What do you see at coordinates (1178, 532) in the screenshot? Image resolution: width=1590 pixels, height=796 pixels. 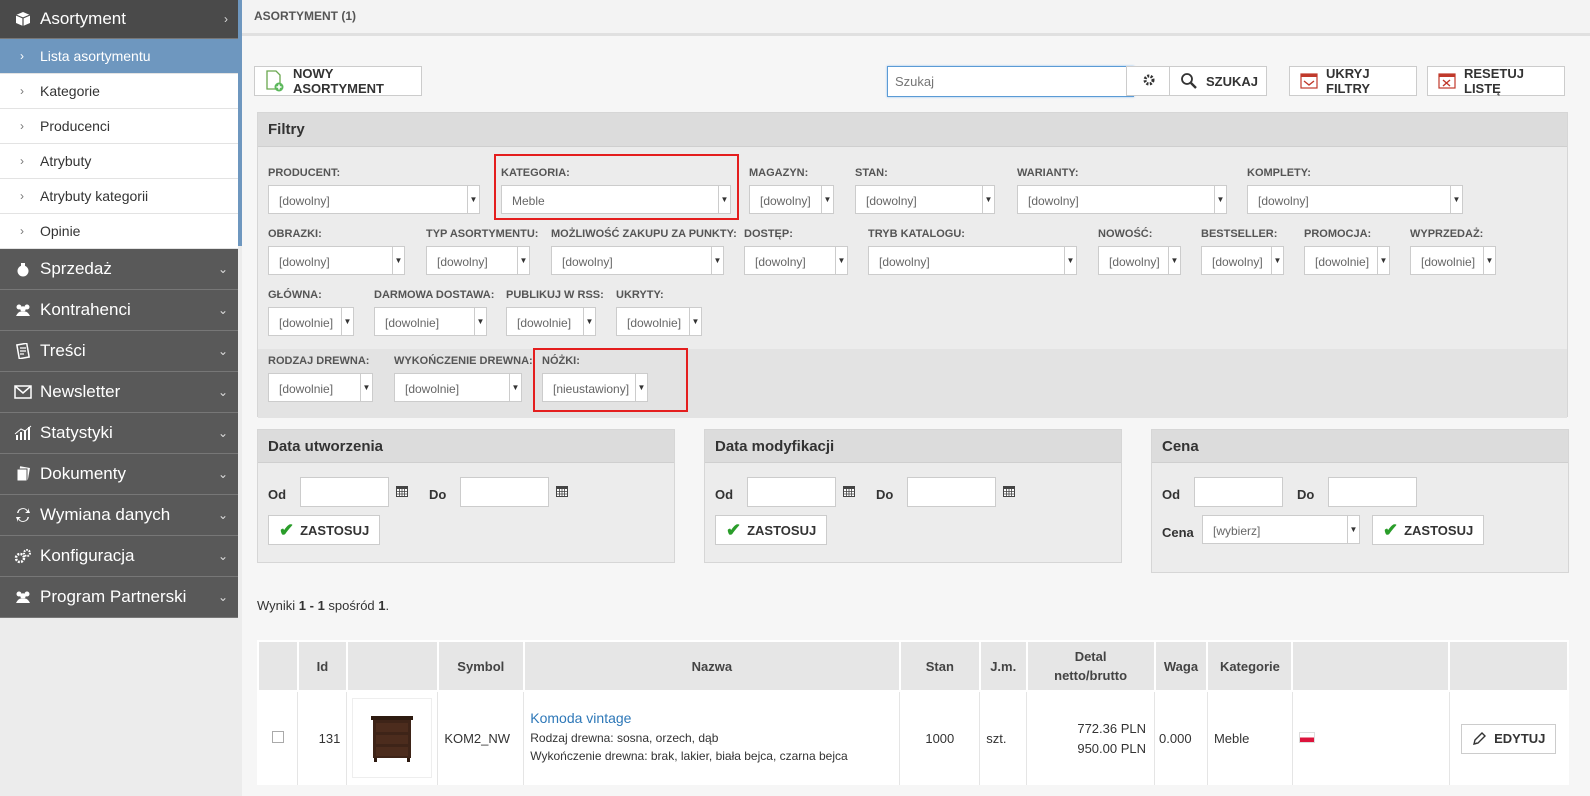 I see `price-type-label: Cena` at bounding box center [1178, 532].